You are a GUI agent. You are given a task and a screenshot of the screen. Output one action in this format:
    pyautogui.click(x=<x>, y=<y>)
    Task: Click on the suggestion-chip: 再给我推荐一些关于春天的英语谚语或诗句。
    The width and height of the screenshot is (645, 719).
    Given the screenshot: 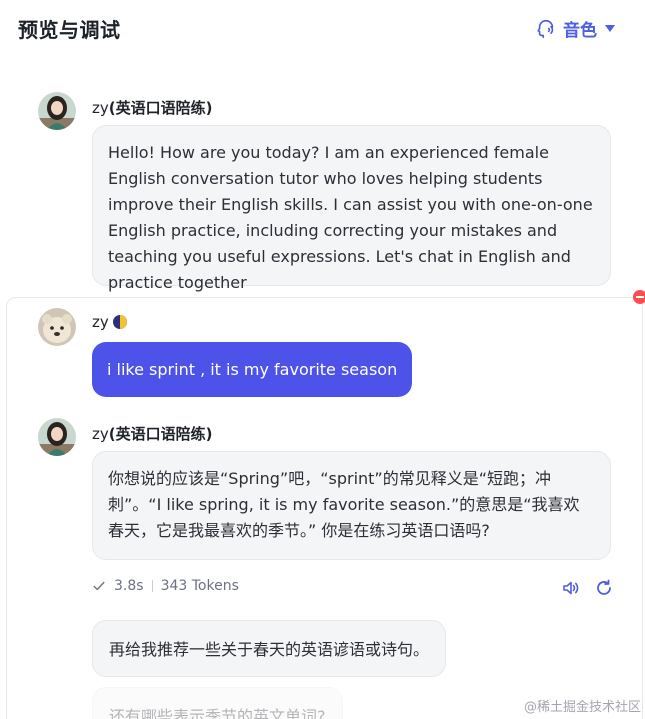 What is the action you would take?
    pyautogui.click(x=269, y=648)
    